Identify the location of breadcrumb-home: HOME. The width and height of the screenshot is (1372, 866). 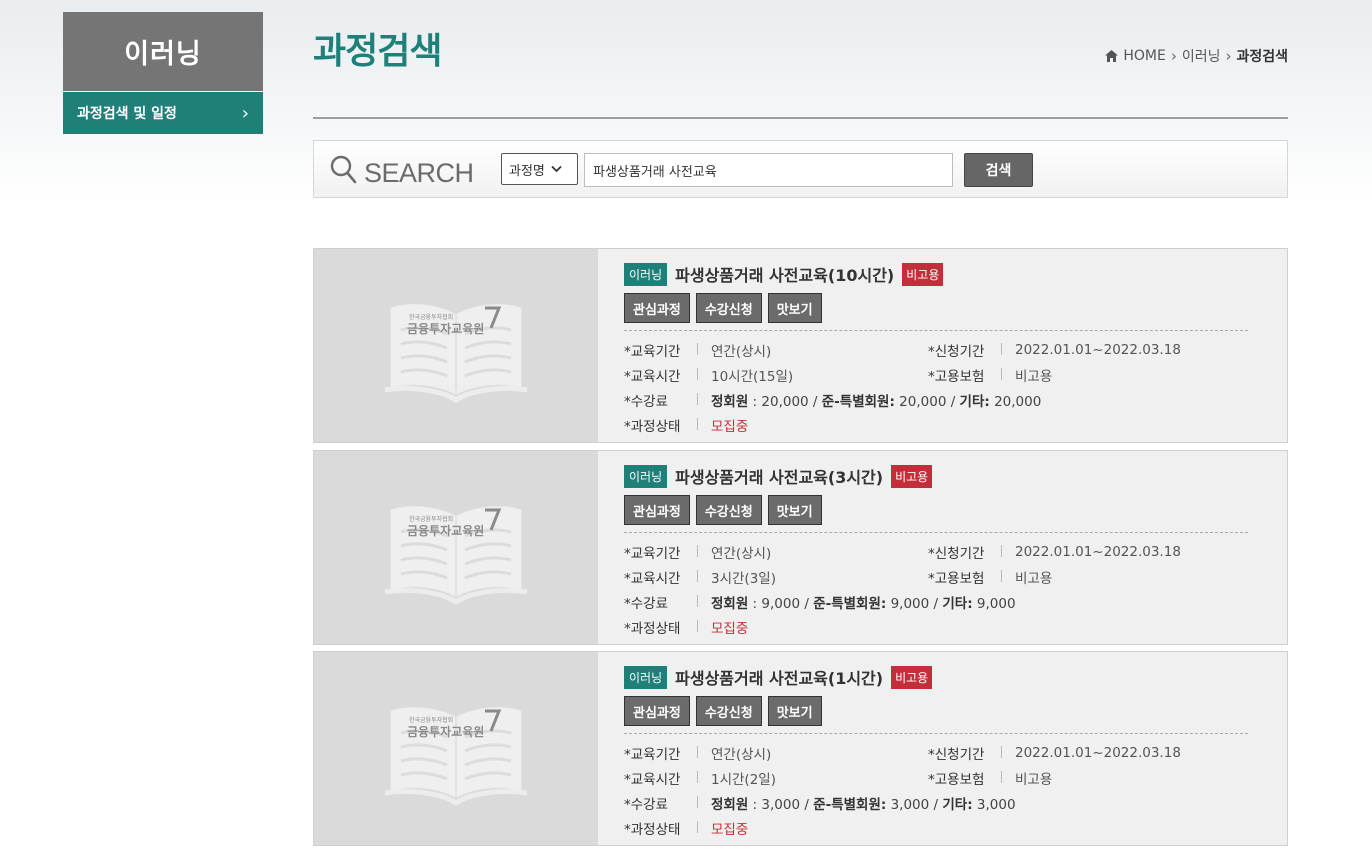
(1144, 56).